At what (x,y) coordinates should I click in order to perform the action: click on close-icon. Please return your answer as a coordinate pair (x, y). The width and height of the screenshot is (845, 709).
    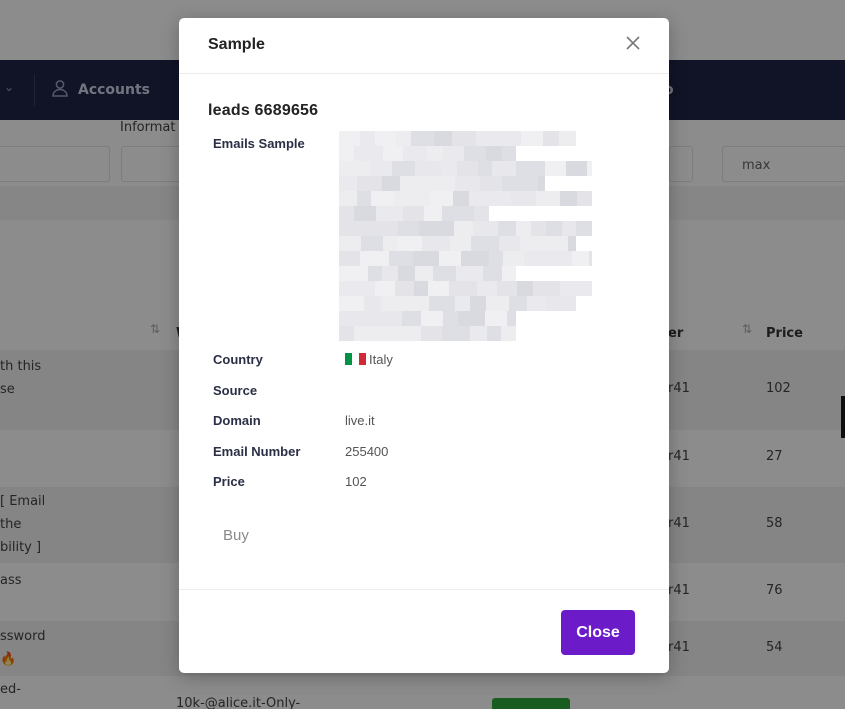
    Looking at the image, I should click on (633, 45).